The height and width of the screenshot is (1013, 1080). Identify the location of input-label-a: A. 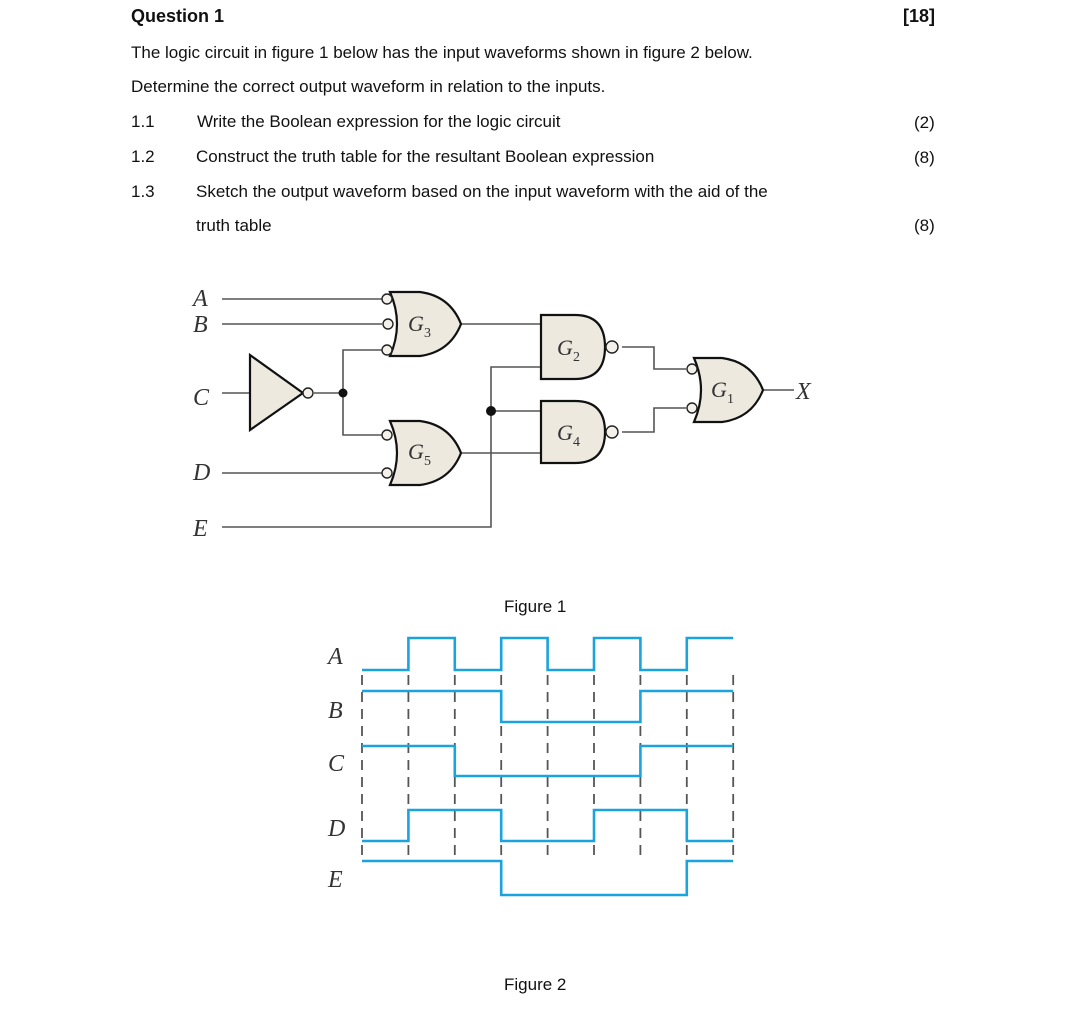
(199, 299).